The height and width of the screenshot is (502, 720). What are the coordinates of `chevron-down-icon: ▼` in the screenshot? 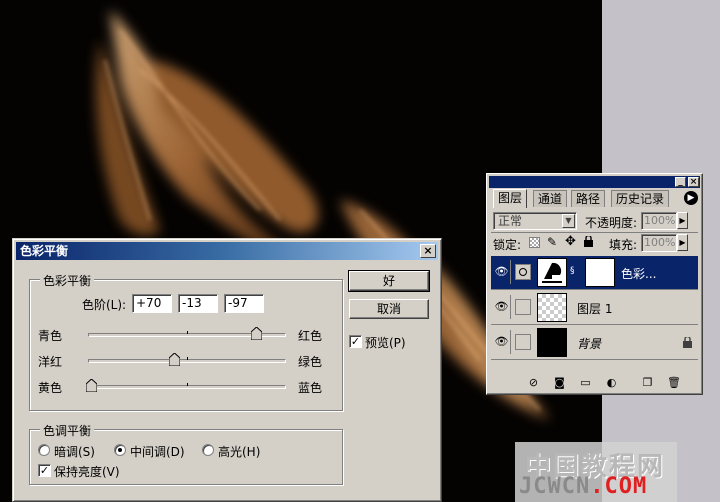 It's located at (568, 221).